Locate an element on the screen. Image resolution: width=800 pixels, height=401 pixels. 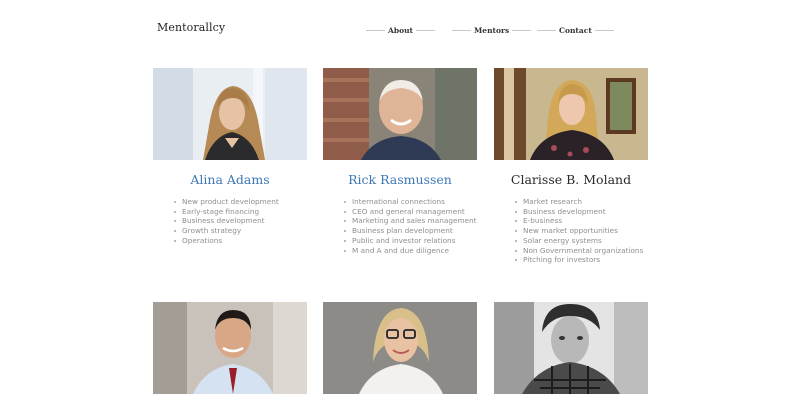
nav-about-label: About is located at coordinates (400, 30).